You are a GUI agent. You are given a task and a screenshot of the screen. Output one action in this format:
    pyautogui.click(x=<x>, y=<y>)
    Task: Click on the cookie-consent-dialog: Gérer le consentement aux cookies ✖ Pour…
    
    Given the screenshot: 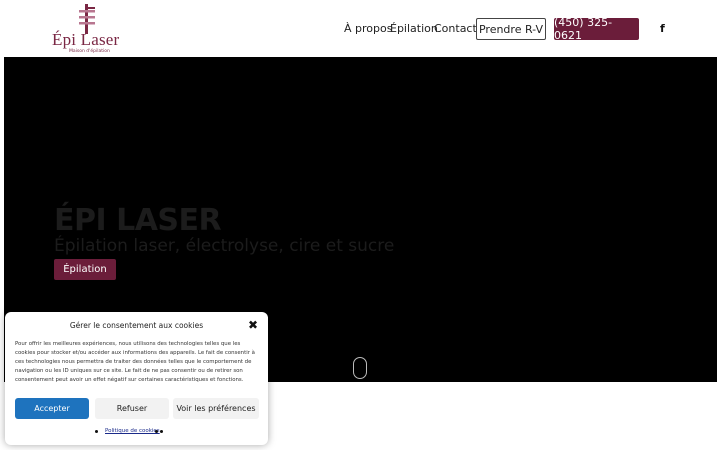 What is the action you would take?
    pyautogui.click(x=136, y=378)
    